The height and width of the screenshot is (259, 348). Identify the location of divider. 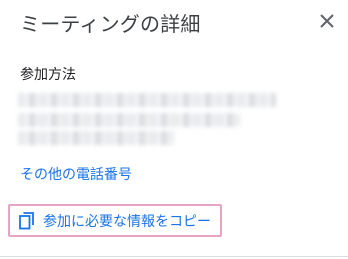
(174, 256).